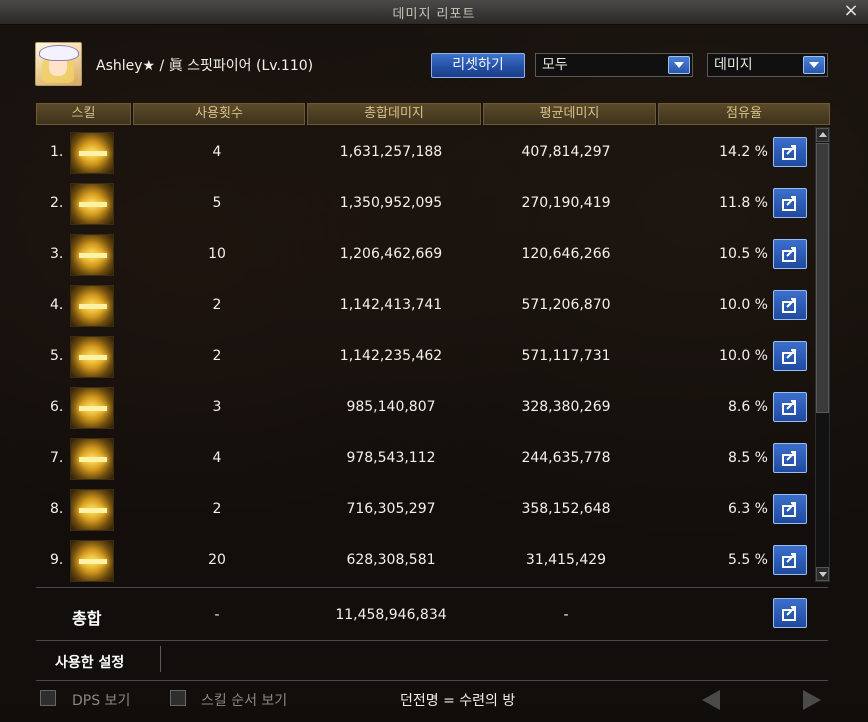  I want to click on row-total-damage: 1,142,235,462, so click(391, 356).